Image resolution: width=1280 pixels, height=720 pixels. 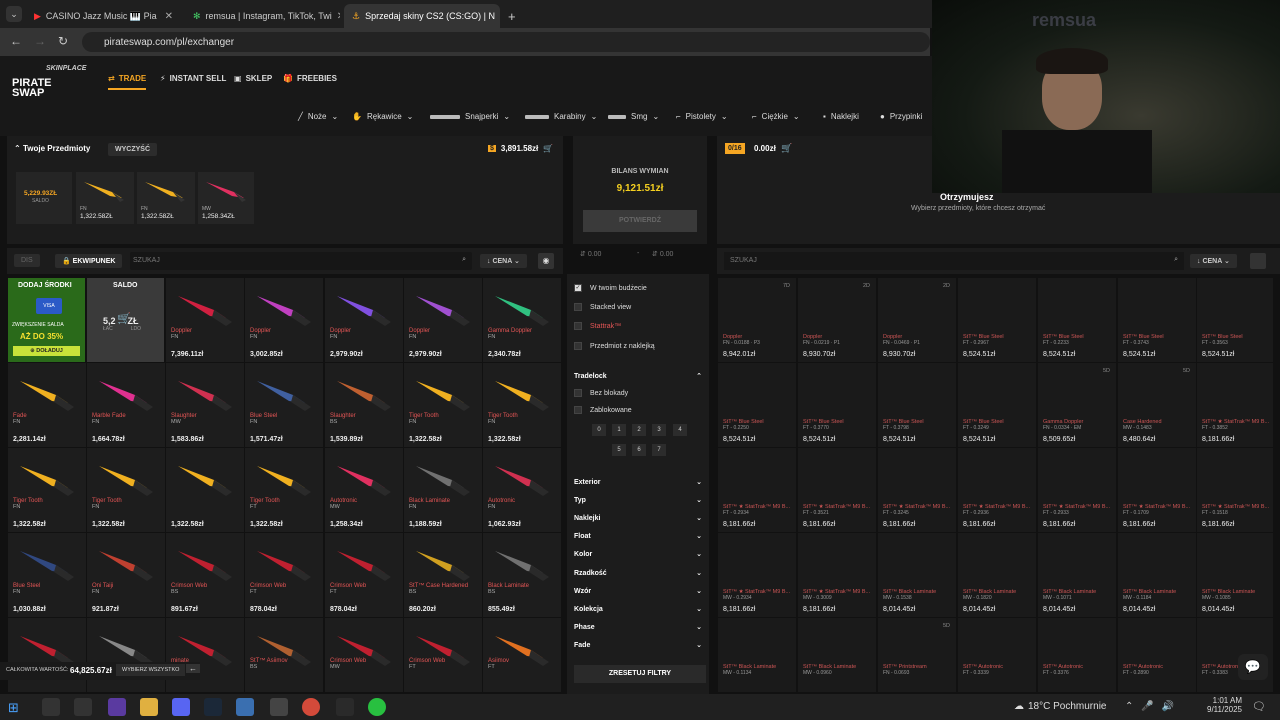 I want to click on saldo-tile: SALDO 5,2 ZŁ ŁAC LDO 🛒, so click(x=125, y=320).